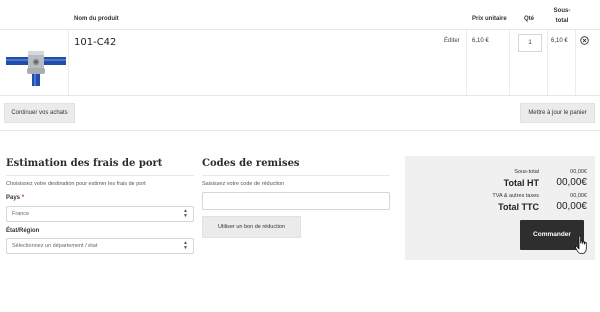 Image resolution: width=600 pixels, height=312 pixels. I want to click on header-subtotal: Sous- total, so click(562, 16).